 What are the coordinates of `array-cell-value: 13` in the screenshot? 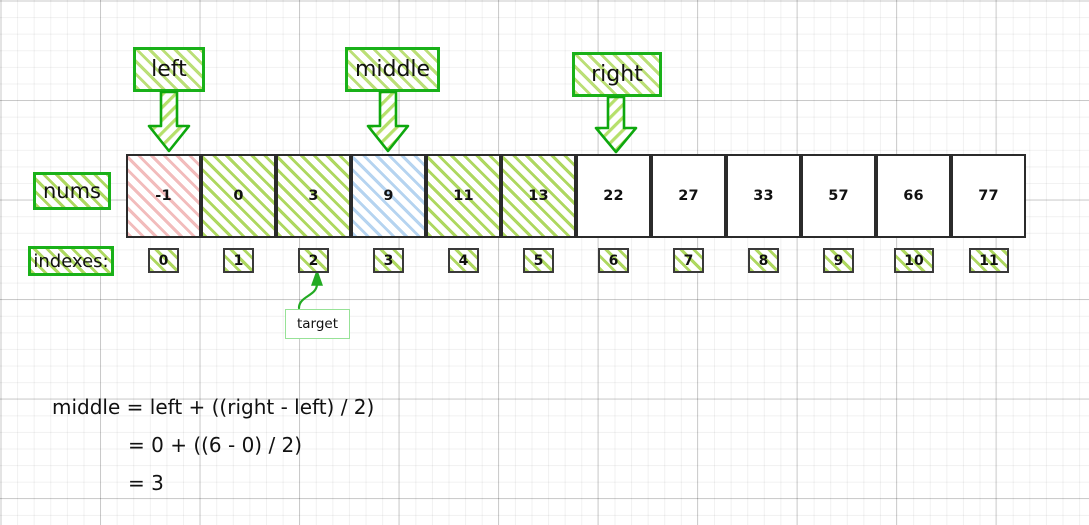 It's located at (538, 196).